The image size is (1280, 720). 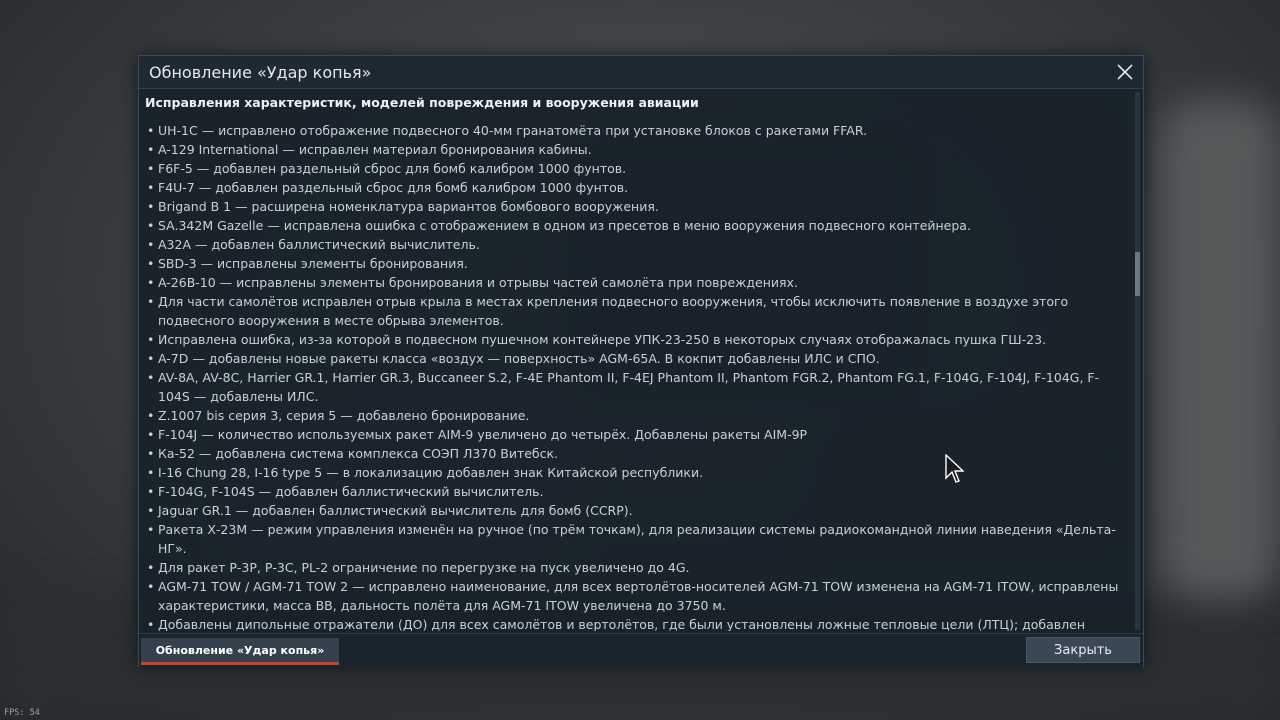 What do you see at coordinates (1125, 72) in the screenshot?
I see `close-icon` at bounding box center [1125, 72].